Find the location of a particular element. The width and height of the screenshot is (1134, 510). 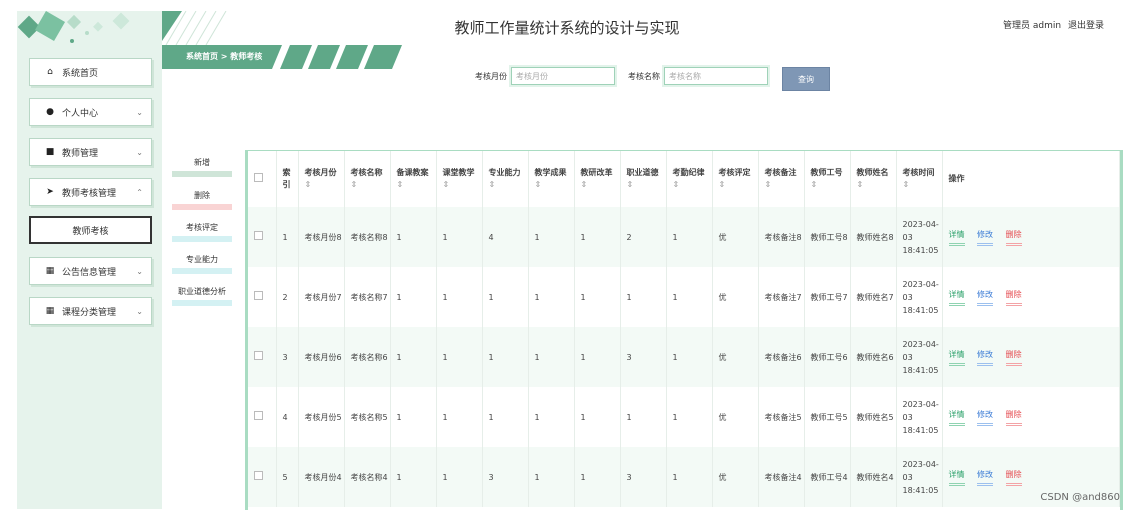

header-teacher-name: 教师姓名 ⇕ is located at coordinates (873, 179).